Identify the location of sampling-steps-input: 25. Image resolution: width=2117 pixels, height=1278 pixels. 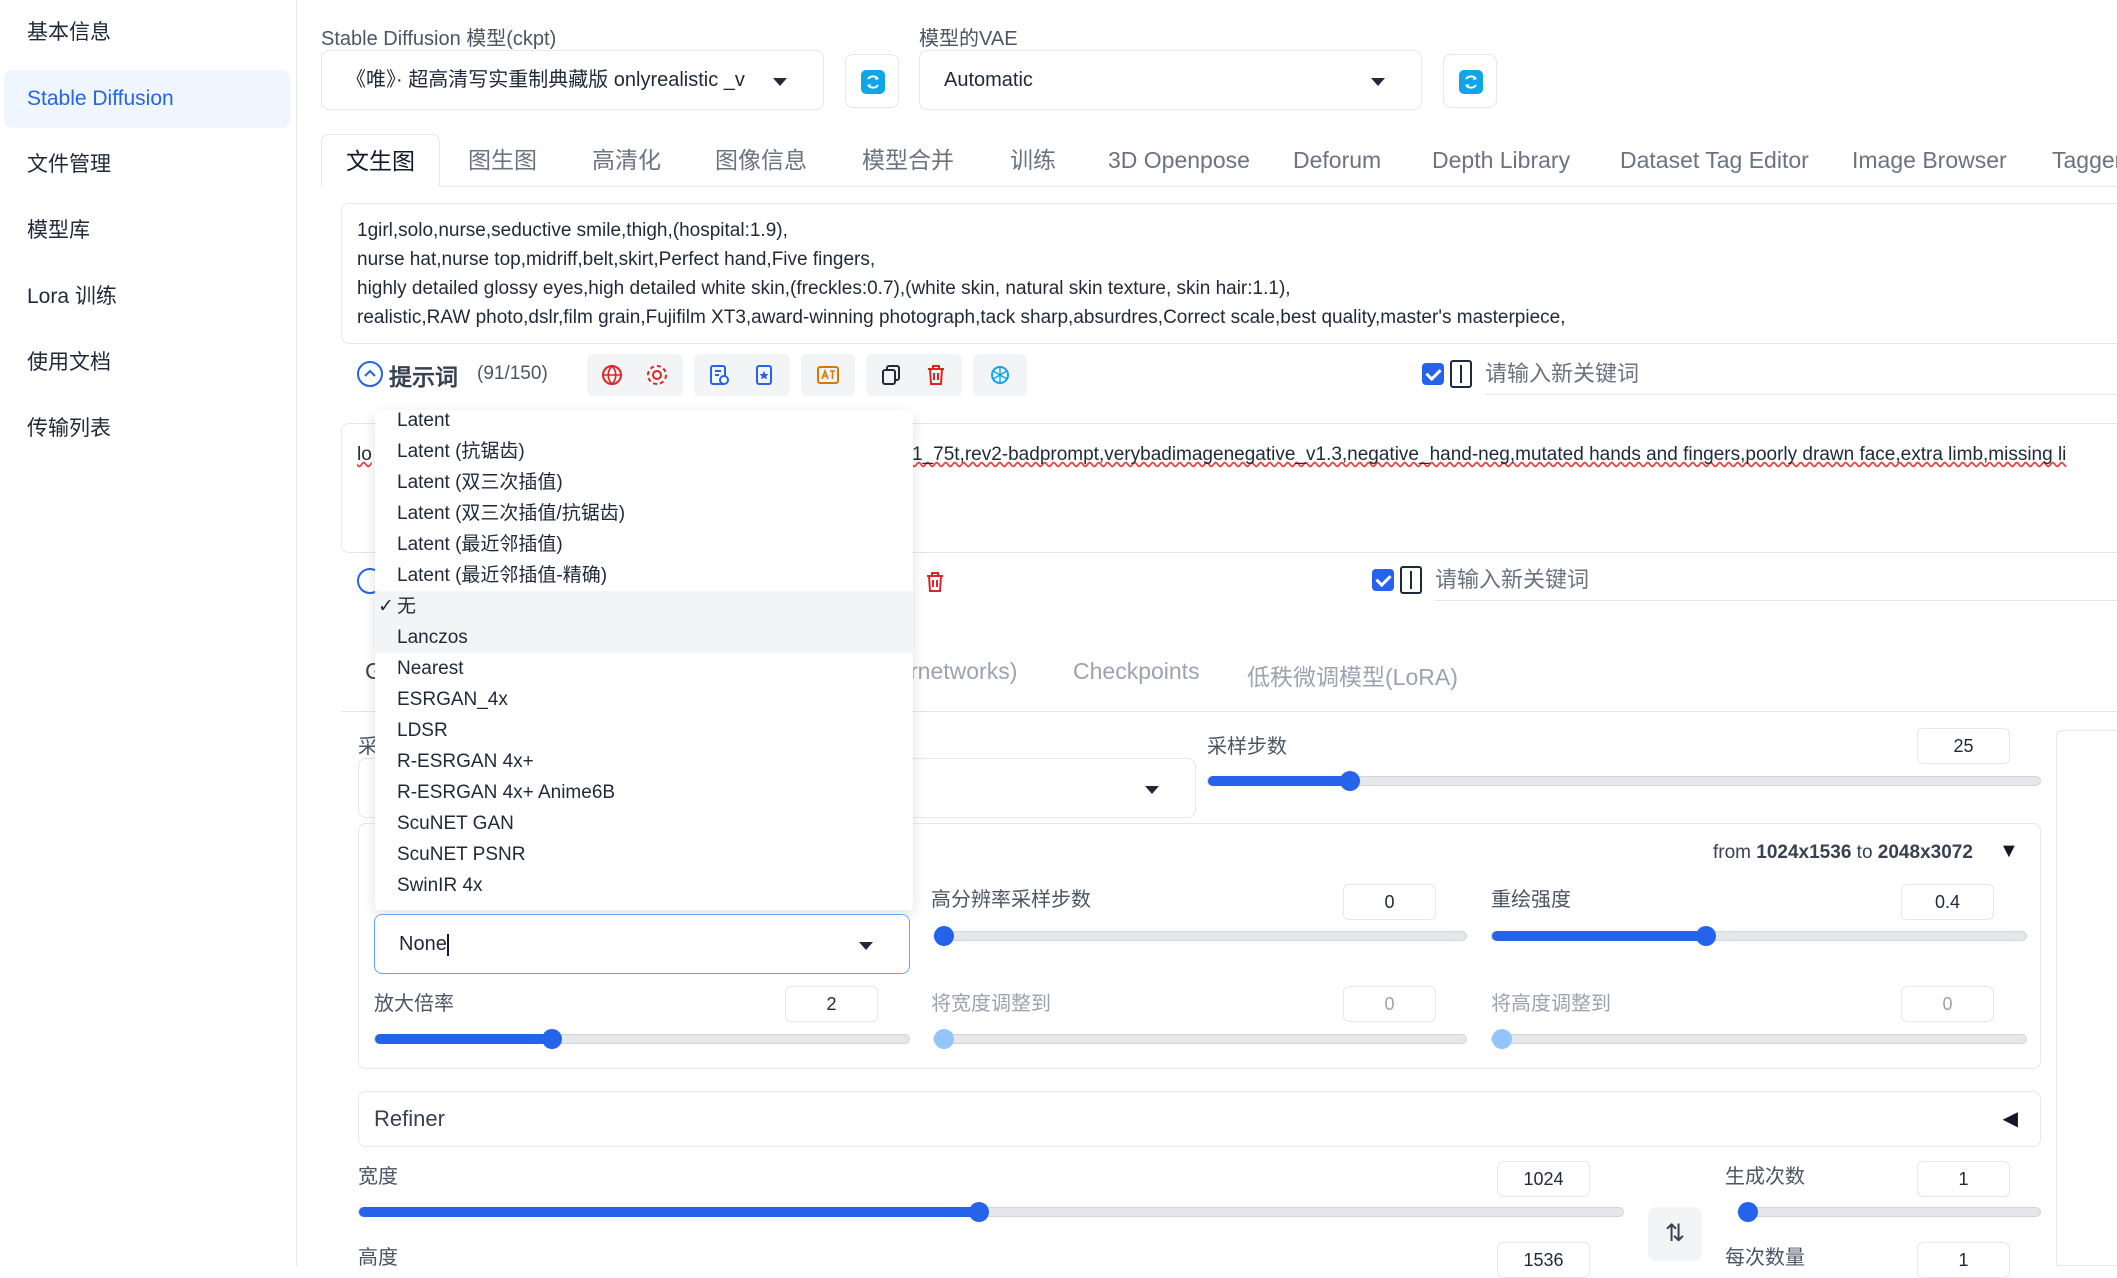
(1963, 746).